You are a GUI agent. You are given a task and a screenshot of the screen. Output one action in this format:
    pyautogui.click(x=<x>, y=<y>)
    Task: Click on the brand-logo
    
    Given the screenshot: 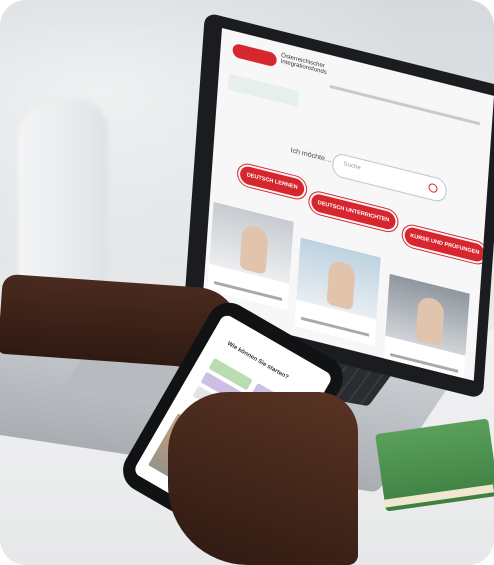 What is the action you would take?
    pyautogui.click(x=255, y=55)
    